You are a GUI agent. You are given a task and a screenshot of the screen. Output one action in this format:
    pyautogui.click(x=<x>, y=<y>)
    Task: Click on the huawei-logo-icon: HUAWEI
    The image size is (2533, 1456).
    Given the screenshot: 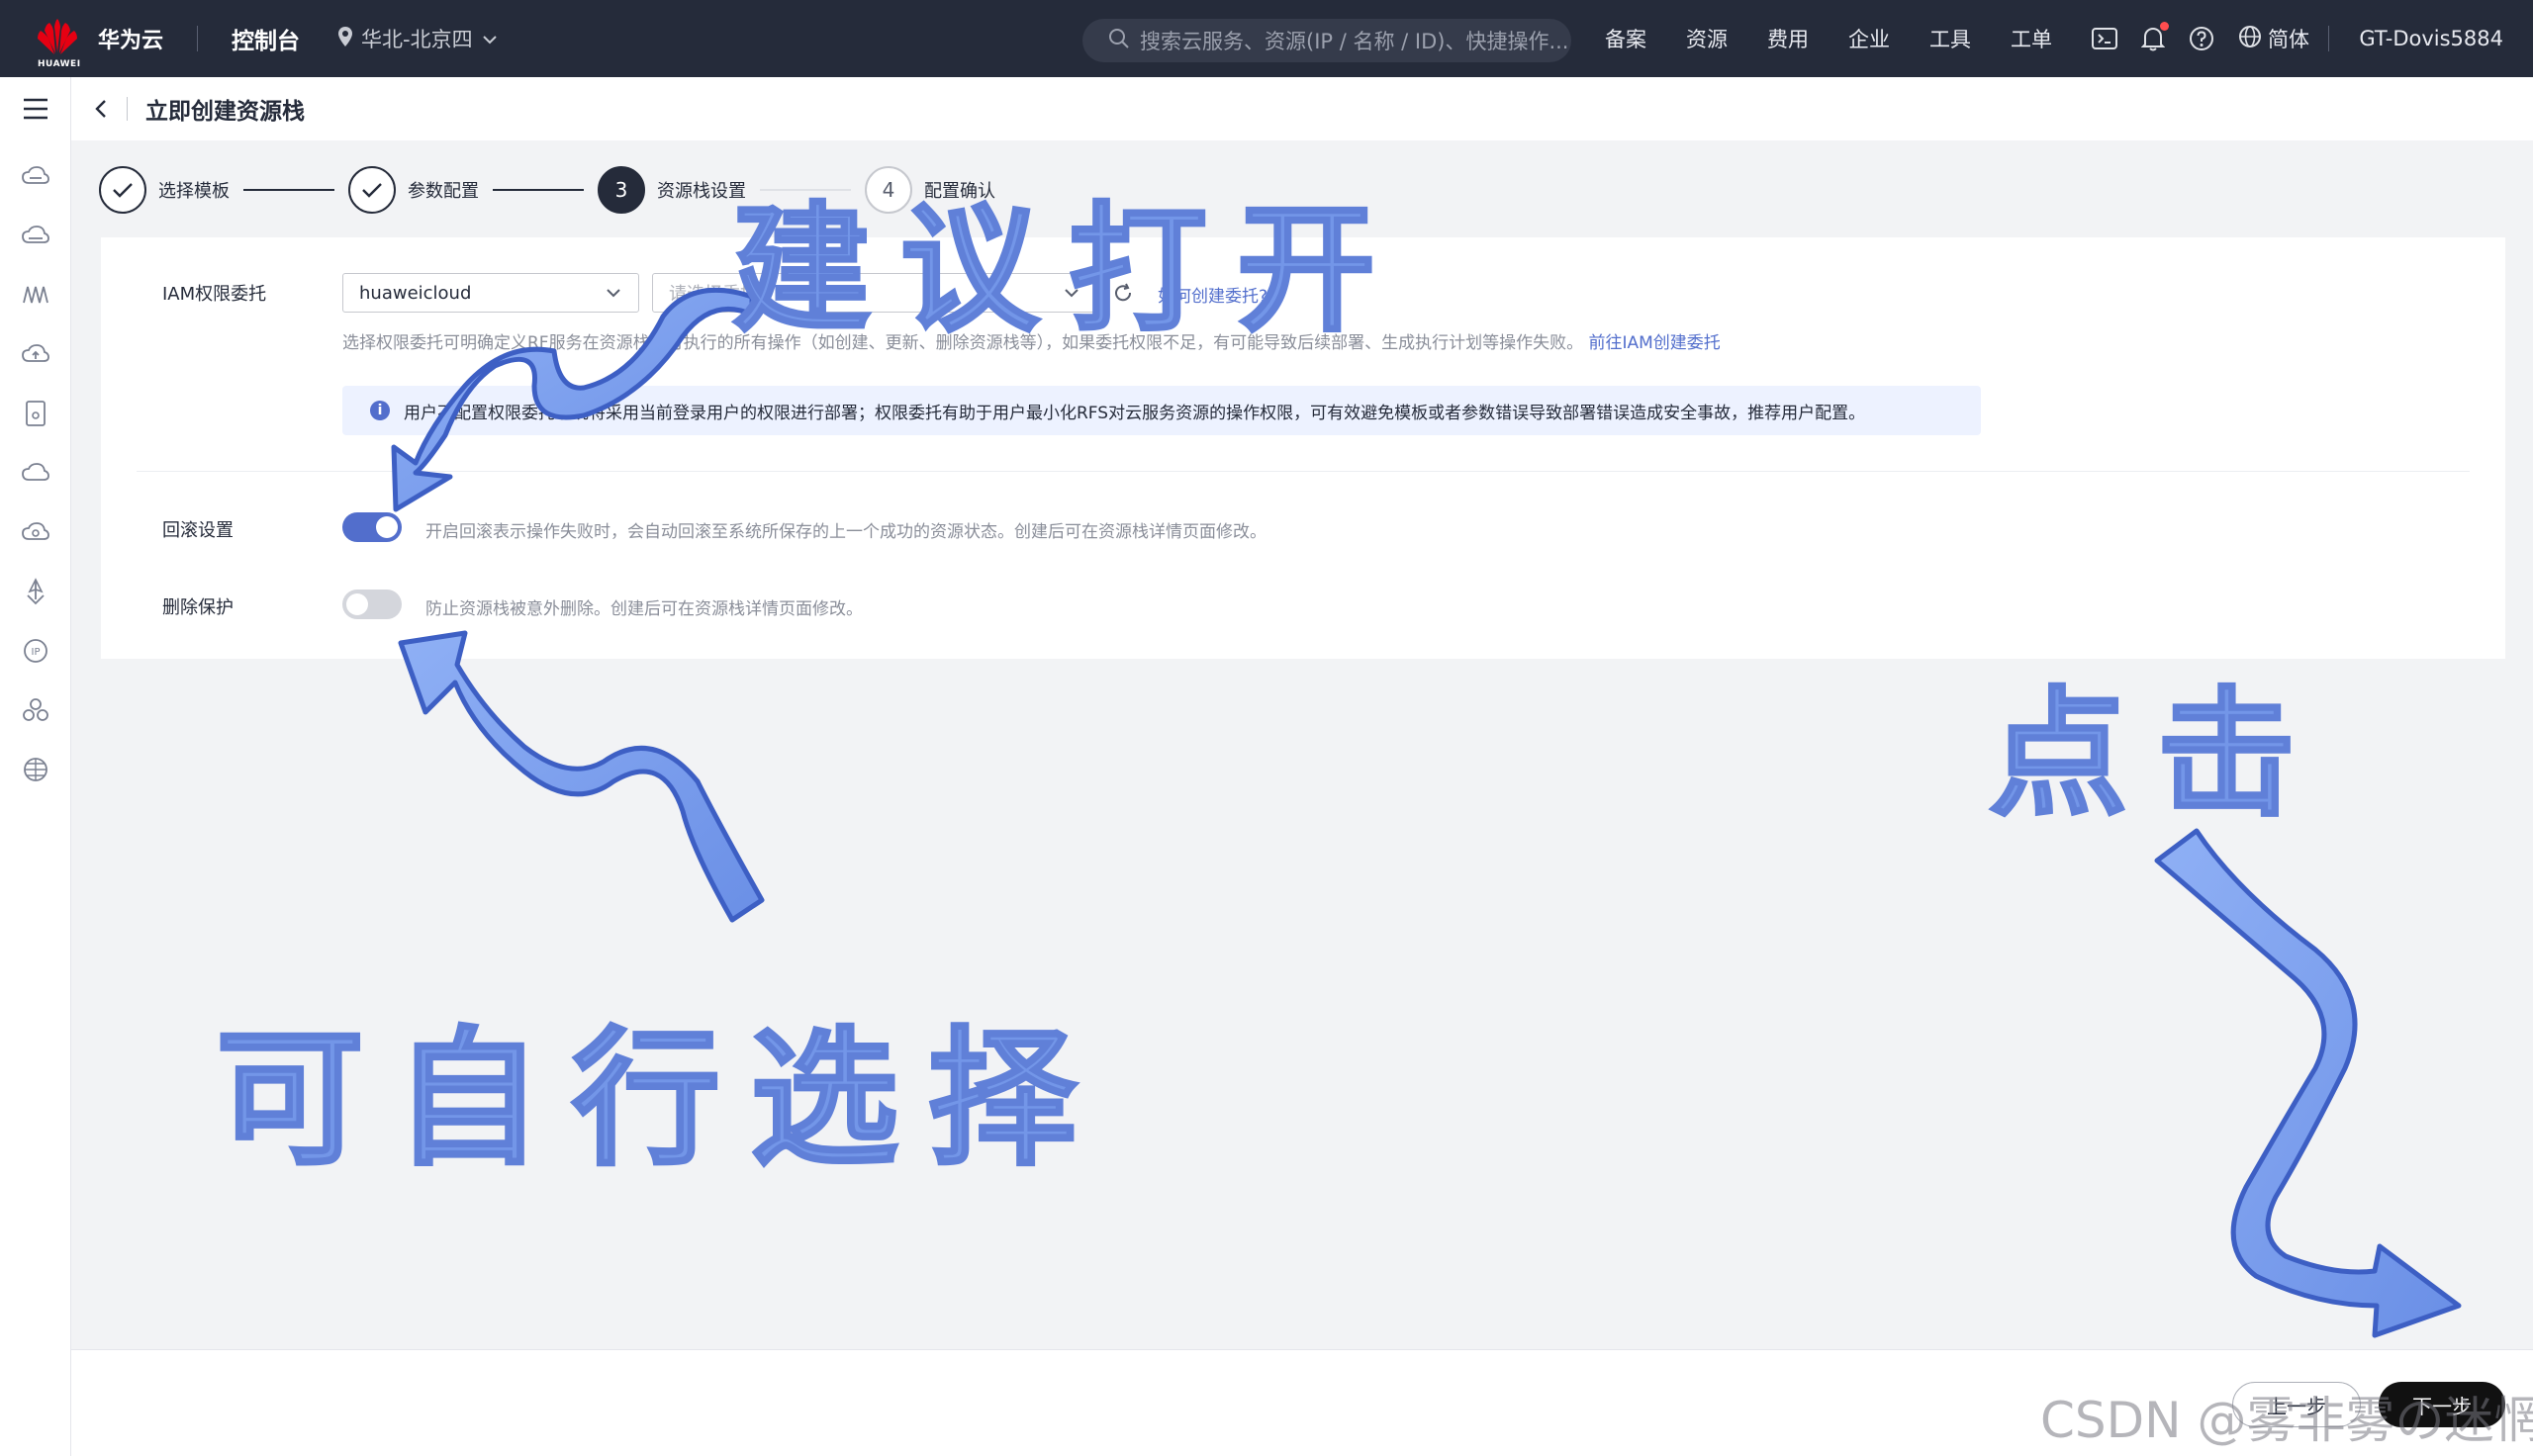 What is the action you would take?
    pyautogui.click(x=57, y=43)
    